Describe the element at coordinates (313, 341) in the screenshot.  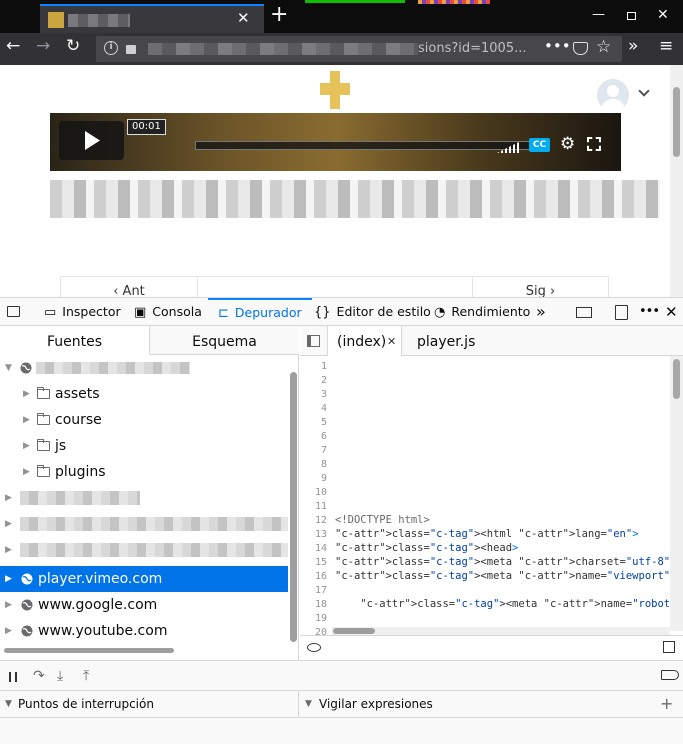
I see `toggle-sources-icon` at that location.